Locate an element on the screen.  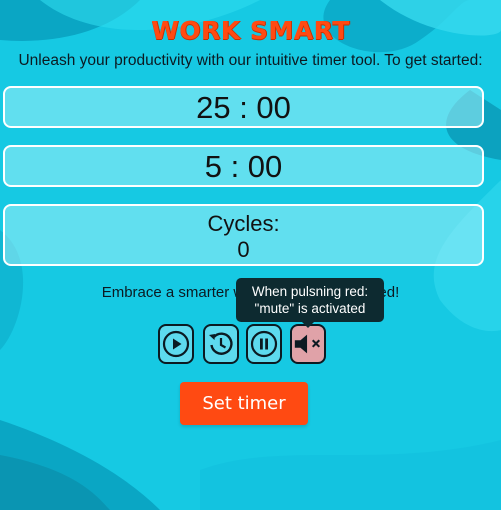
set-timer-button: Set timer is located at coordinates (244, 403).